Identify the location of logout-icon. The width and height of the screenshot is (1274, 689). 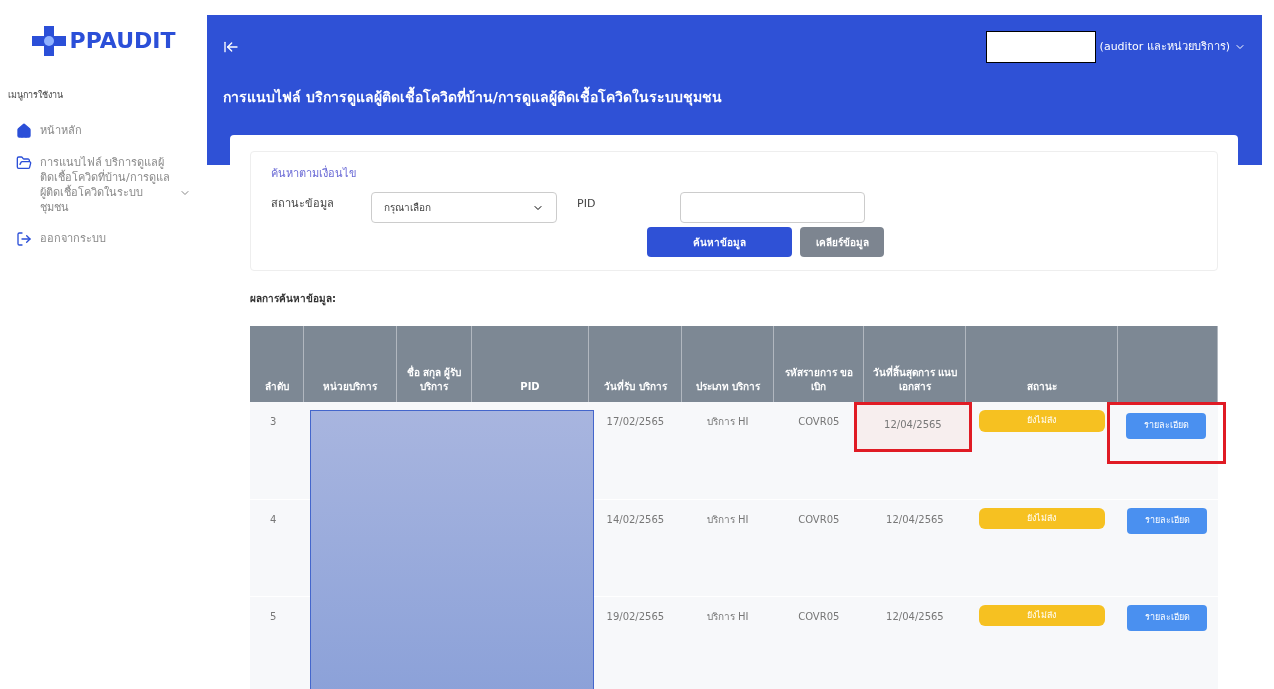
(24, 238).